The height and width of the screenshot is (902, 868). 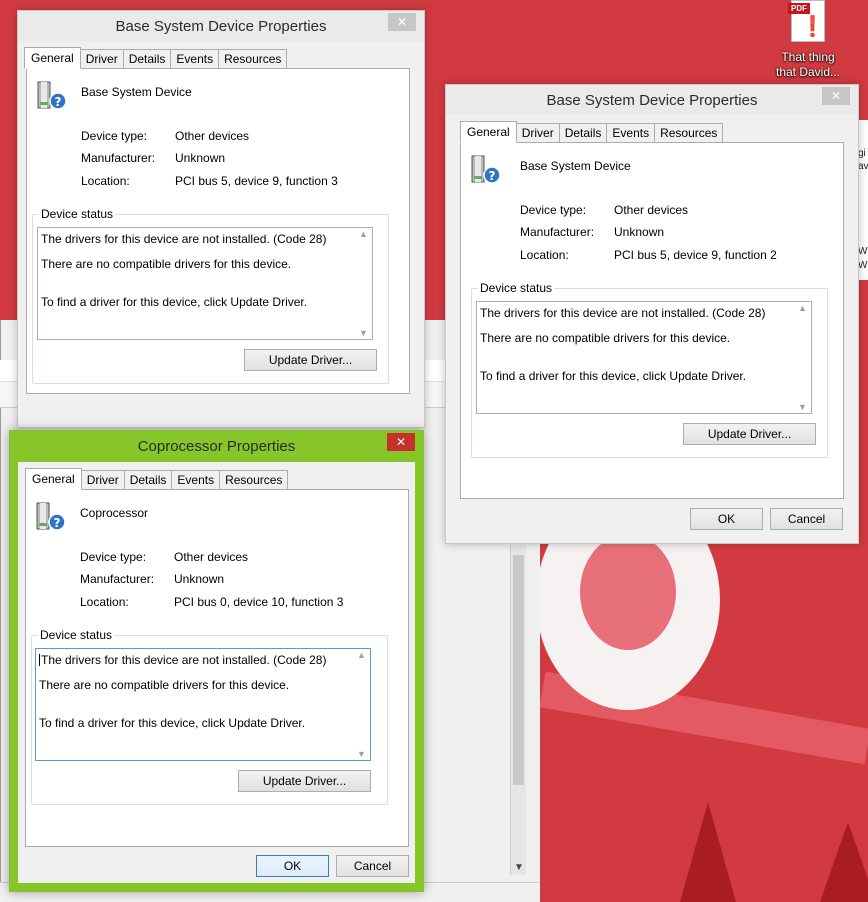 I want to click on location-label: Location:, so click(x=104, y=602).